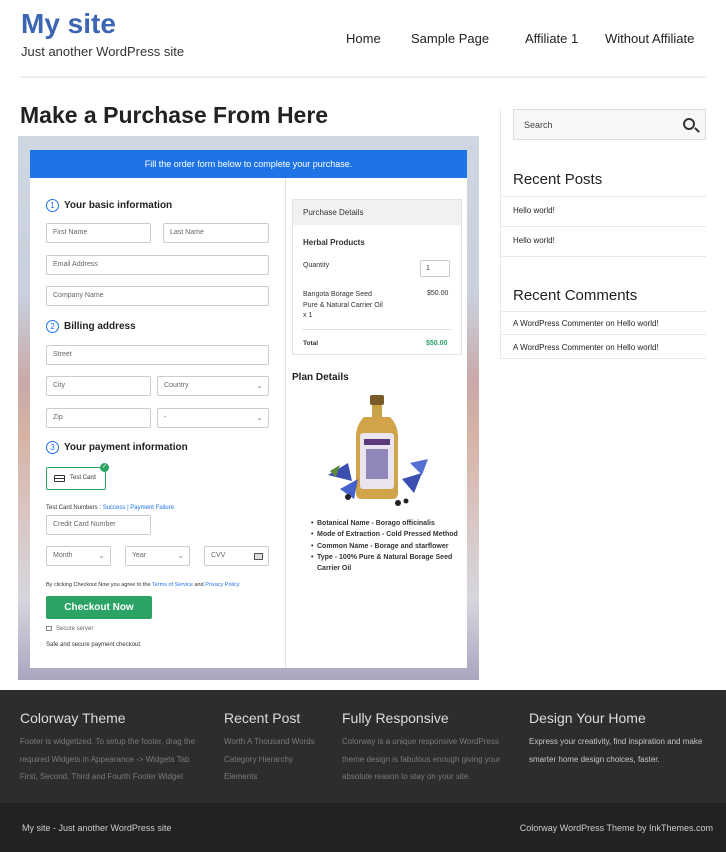  Describe the element at coordinates (389, 547) in the screenshot. I see `plan-bullet: Common Name - Borage and starflower` at that location.